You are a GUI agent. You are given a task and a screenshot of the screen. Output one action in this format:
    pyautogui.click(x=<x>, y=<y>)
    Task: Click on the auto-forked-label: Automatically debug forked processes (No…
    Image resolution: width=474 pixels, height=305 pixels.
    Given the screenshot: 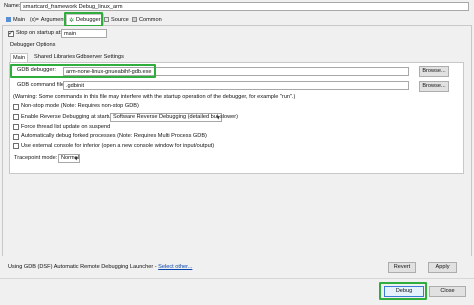 What is the action you would take?
    pyautogui.click(x=114, y=136)
    